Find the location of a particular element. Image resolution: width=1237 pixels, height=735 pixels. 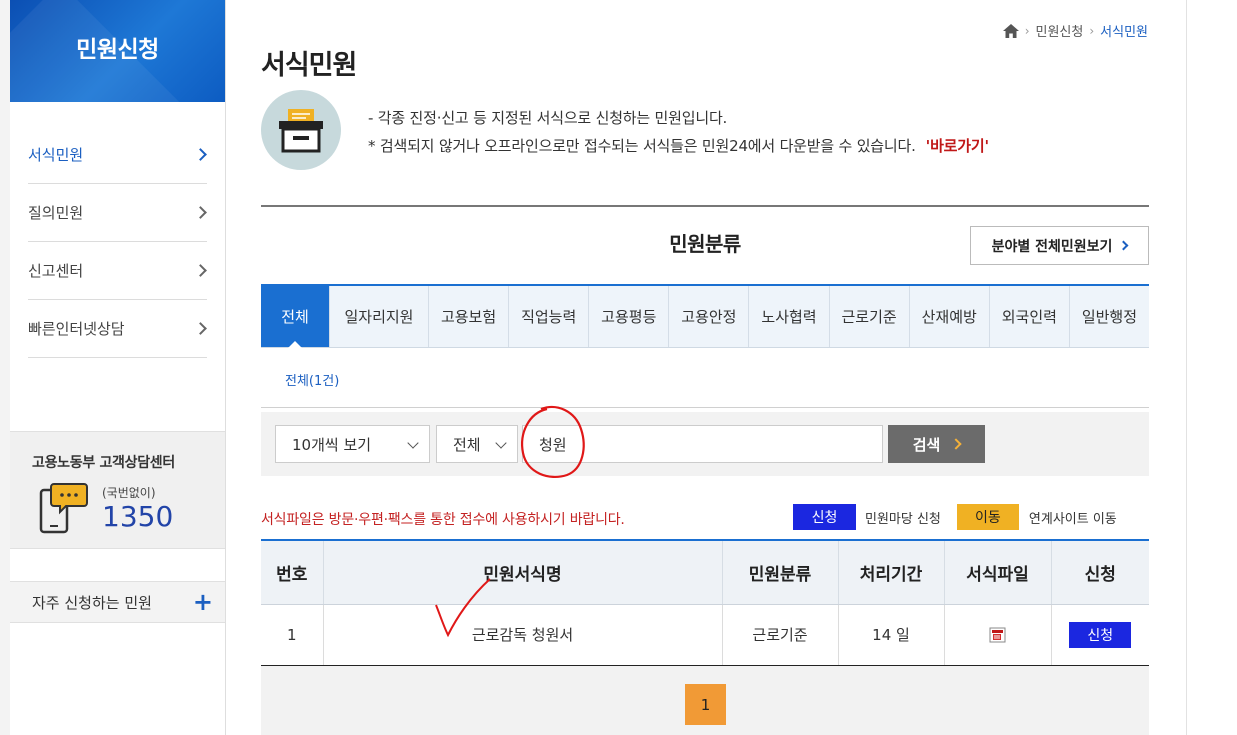

tab-employment-stability: 고용안정 is located at coordinates (709, 316).